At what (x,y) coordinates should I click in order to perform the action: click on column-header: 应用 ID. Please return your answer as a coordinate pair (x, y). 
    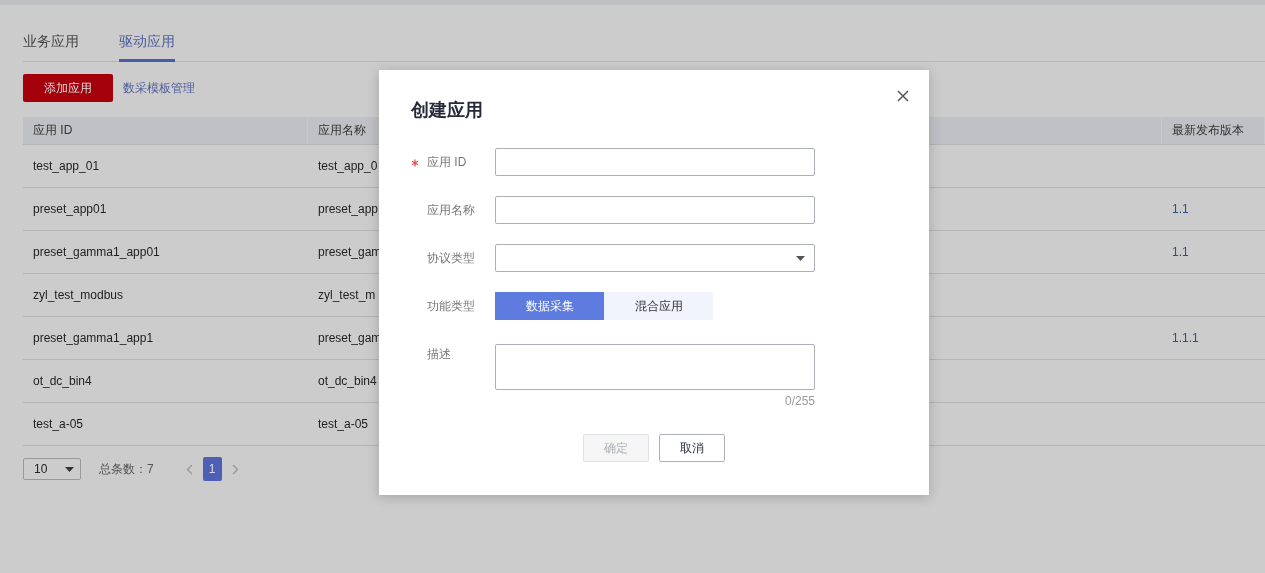
    Looking at the image, I should click on (53, 130).